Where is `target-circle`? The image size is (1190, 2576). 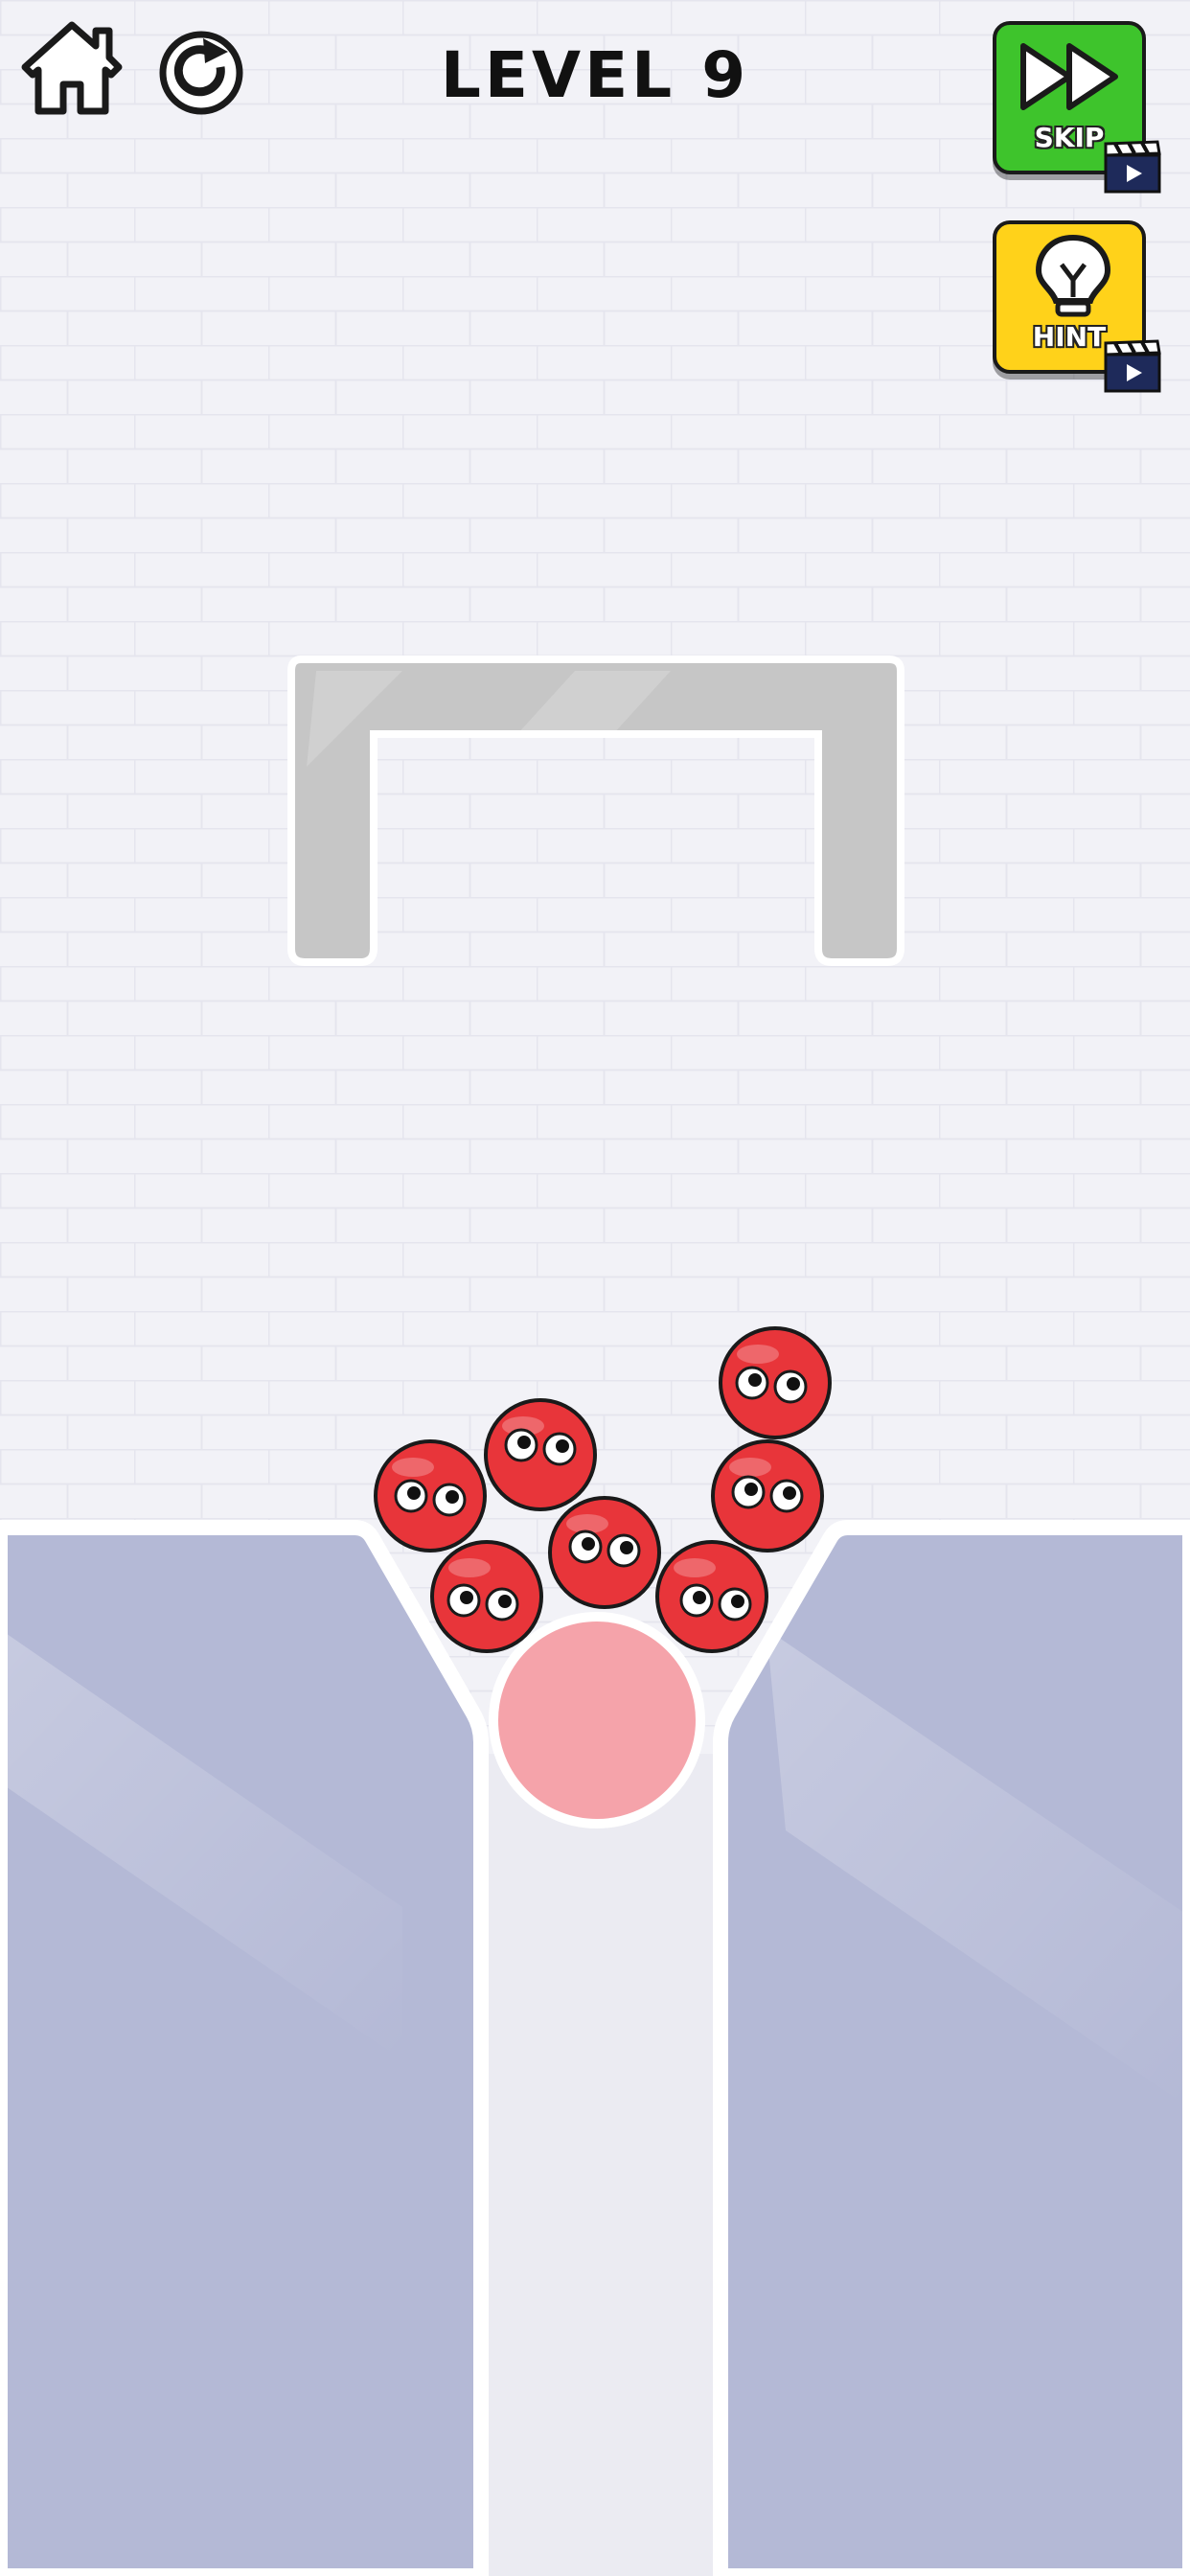
target-circle is located at coordinates (597, 1720).